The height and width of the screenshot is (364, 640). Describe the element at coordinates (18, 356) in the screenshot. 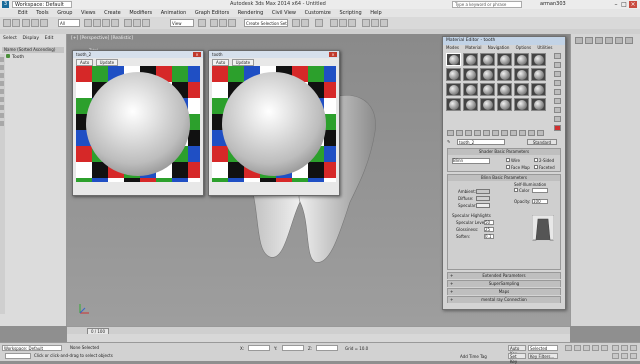

I see `maxscript-listener` at that location.